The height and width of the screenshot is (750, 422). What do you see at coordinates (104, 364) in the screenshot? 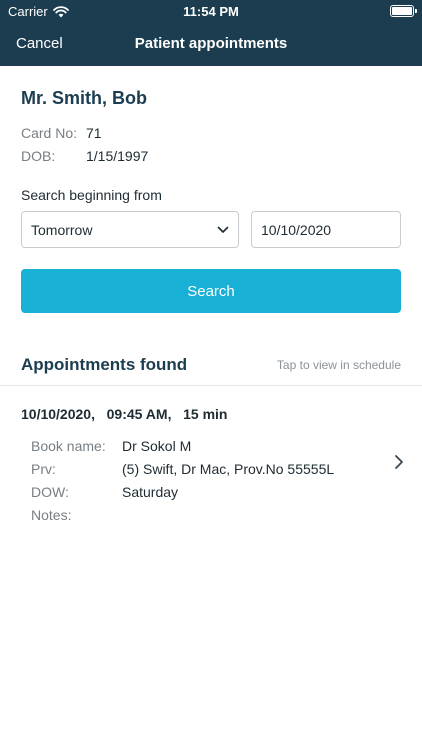
I see `results-title: Appointments found` at bounding box center [104, 364].